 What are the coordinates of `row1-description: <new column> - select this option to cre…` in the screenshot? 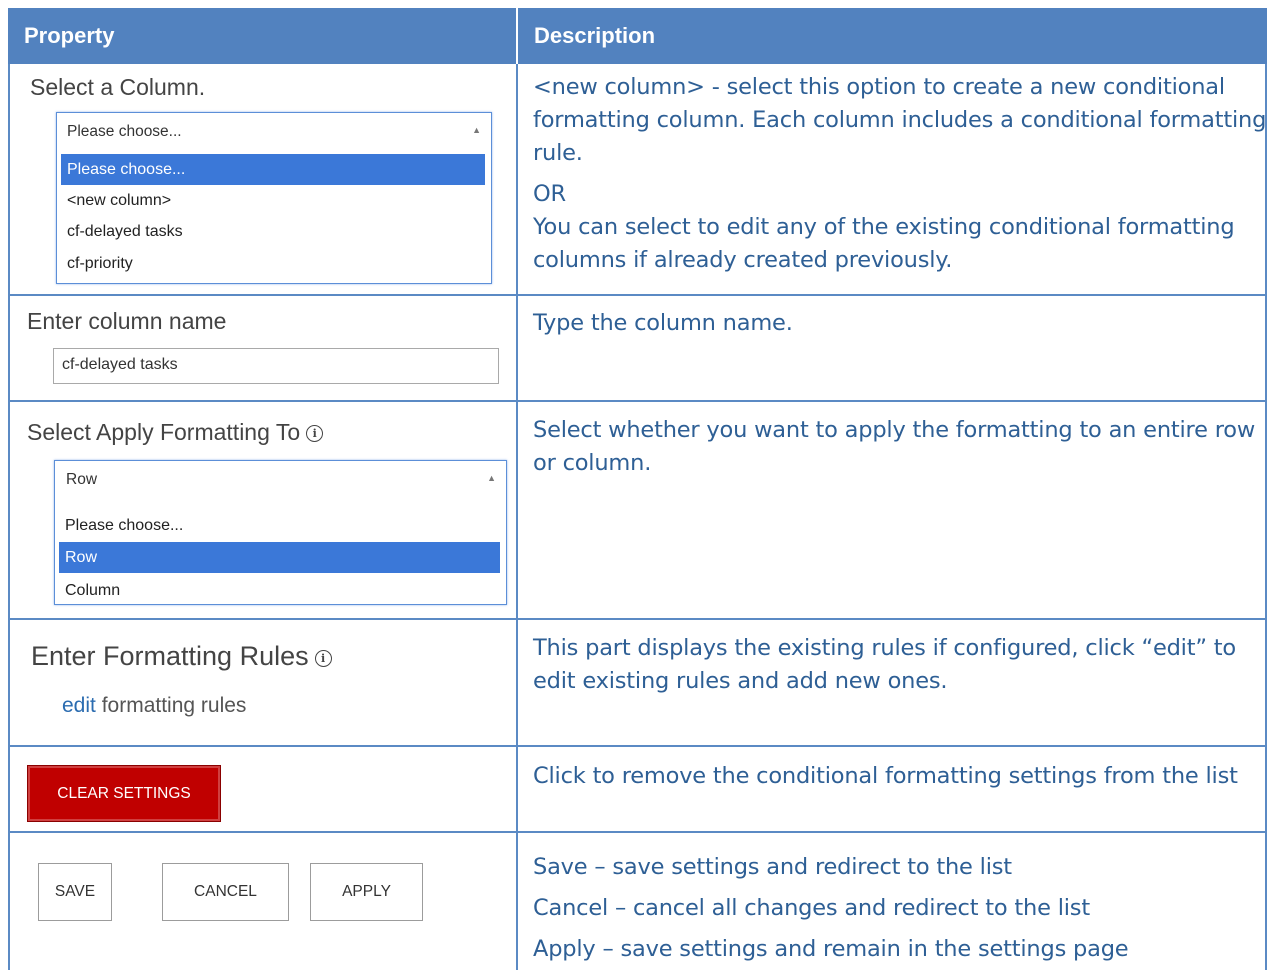 It's located at (899, 174).